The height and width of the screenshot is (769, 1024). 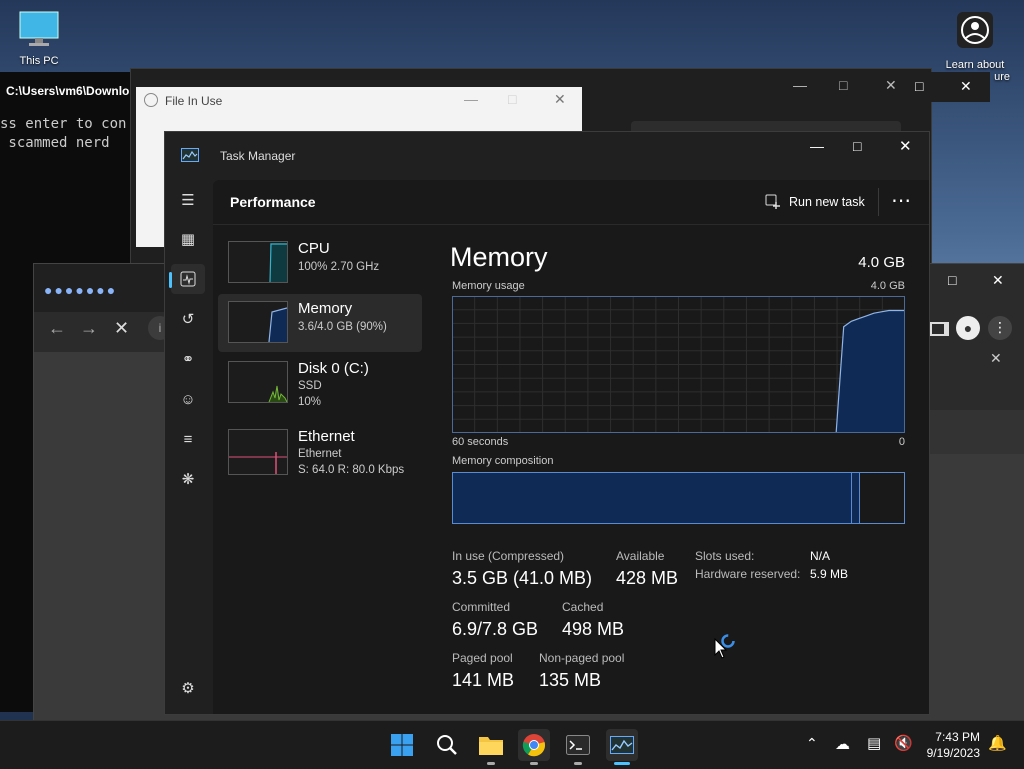 What do you see at coordinates (89, 328) in the screenshot?
I see `forward-arrow-icon: →` at bounding box center [89, 328].